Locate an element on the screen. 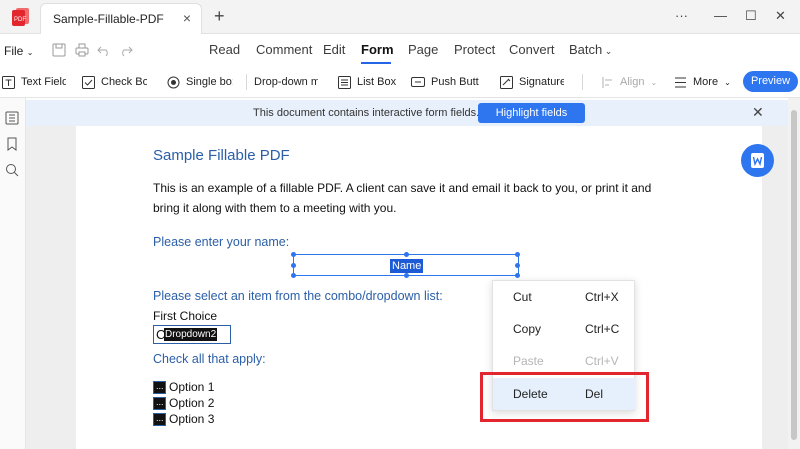 The image size is (800, 449). word-convert-button is located at coordinates (757, 160).